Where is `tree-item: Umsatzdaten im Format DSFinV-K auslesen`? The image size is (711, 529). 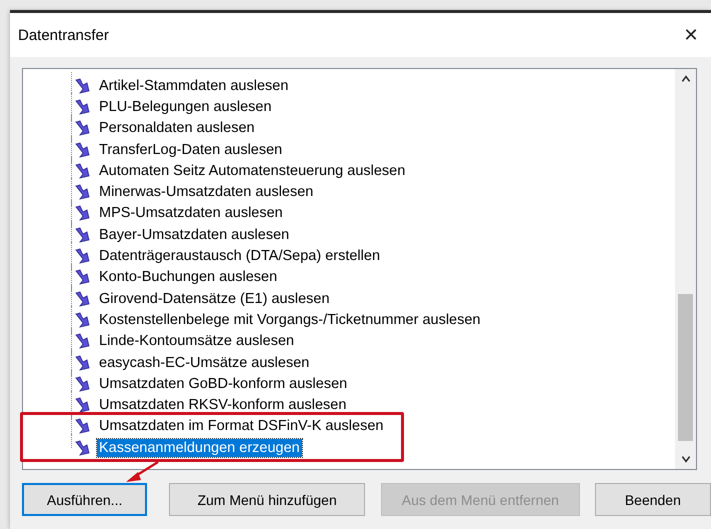 tree-item: Umsatzdaten im Format DSFinV-K auslesen is located at coordinates (241, 426).